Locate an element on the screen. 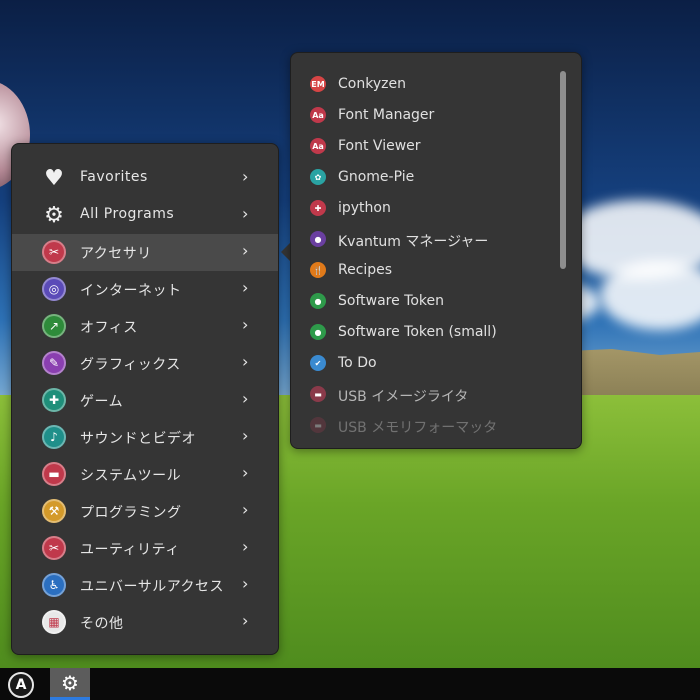 This screenshot has width=700, height=700. conkyzen-icon: EM is located at coordinates (318, 84).